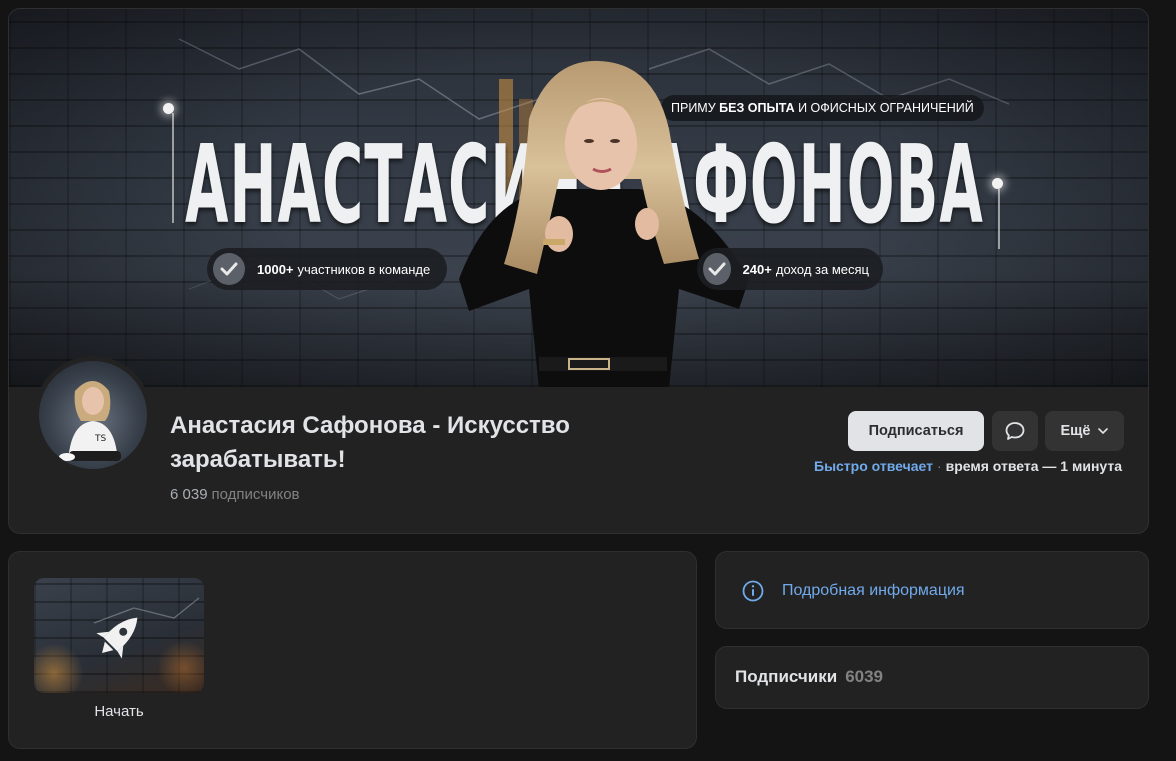 This screenshot has height=761, width=1176. What do you see at coordinates (999, 219) in the screenshot?
I see `cover-lamp-stem-right` at bounding box center [999, 219].